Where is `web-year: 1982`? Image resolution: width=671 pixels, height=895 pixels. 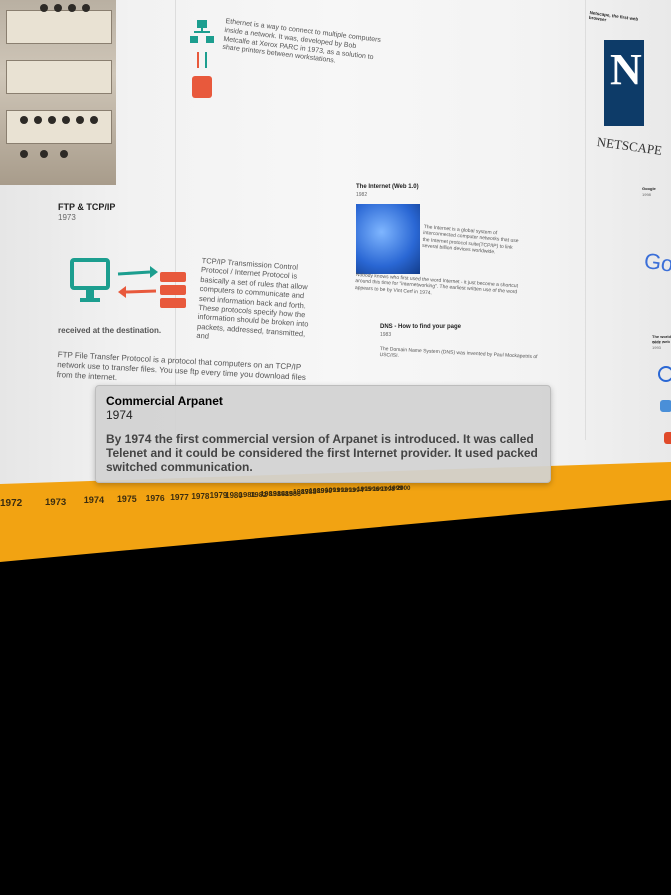 web-year: 1982 is located at coordinates (362, 195).